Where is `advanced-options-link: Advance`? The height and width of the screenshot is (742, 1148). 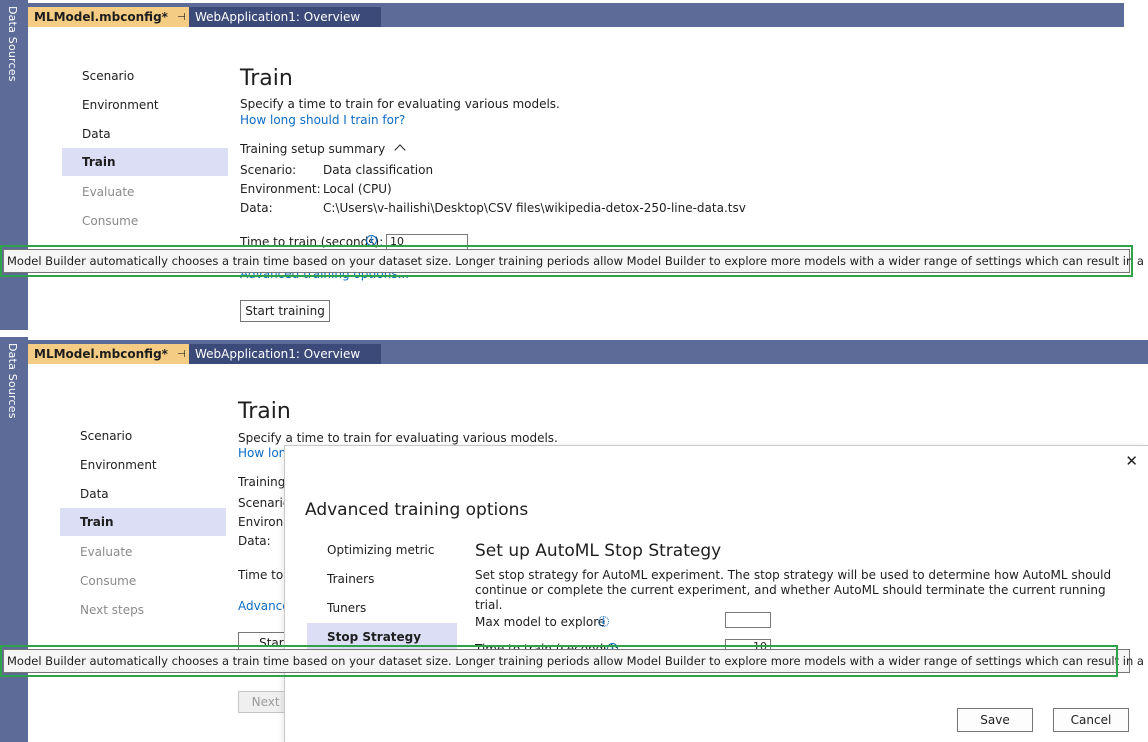
advanced-options-link: Advance is located at coordinates (264, 606).